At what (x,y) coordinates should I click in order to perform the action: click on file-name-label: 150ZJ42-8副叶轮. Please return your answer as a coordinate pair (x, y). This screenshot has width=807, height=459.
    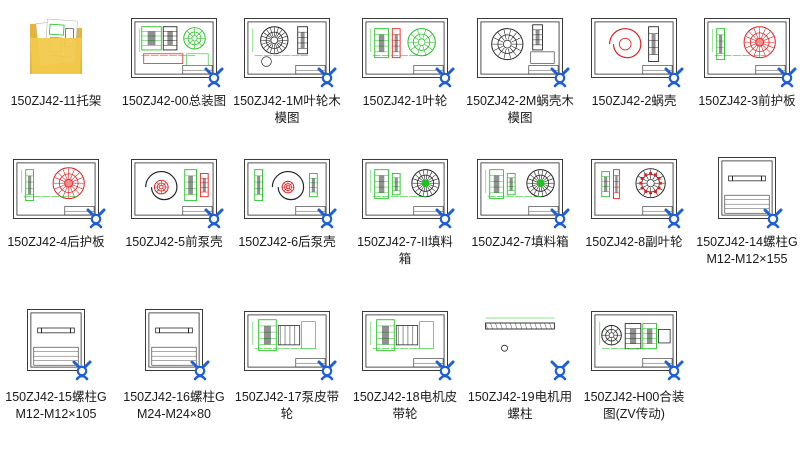
    Looking at the image, I should click on (634, 242).